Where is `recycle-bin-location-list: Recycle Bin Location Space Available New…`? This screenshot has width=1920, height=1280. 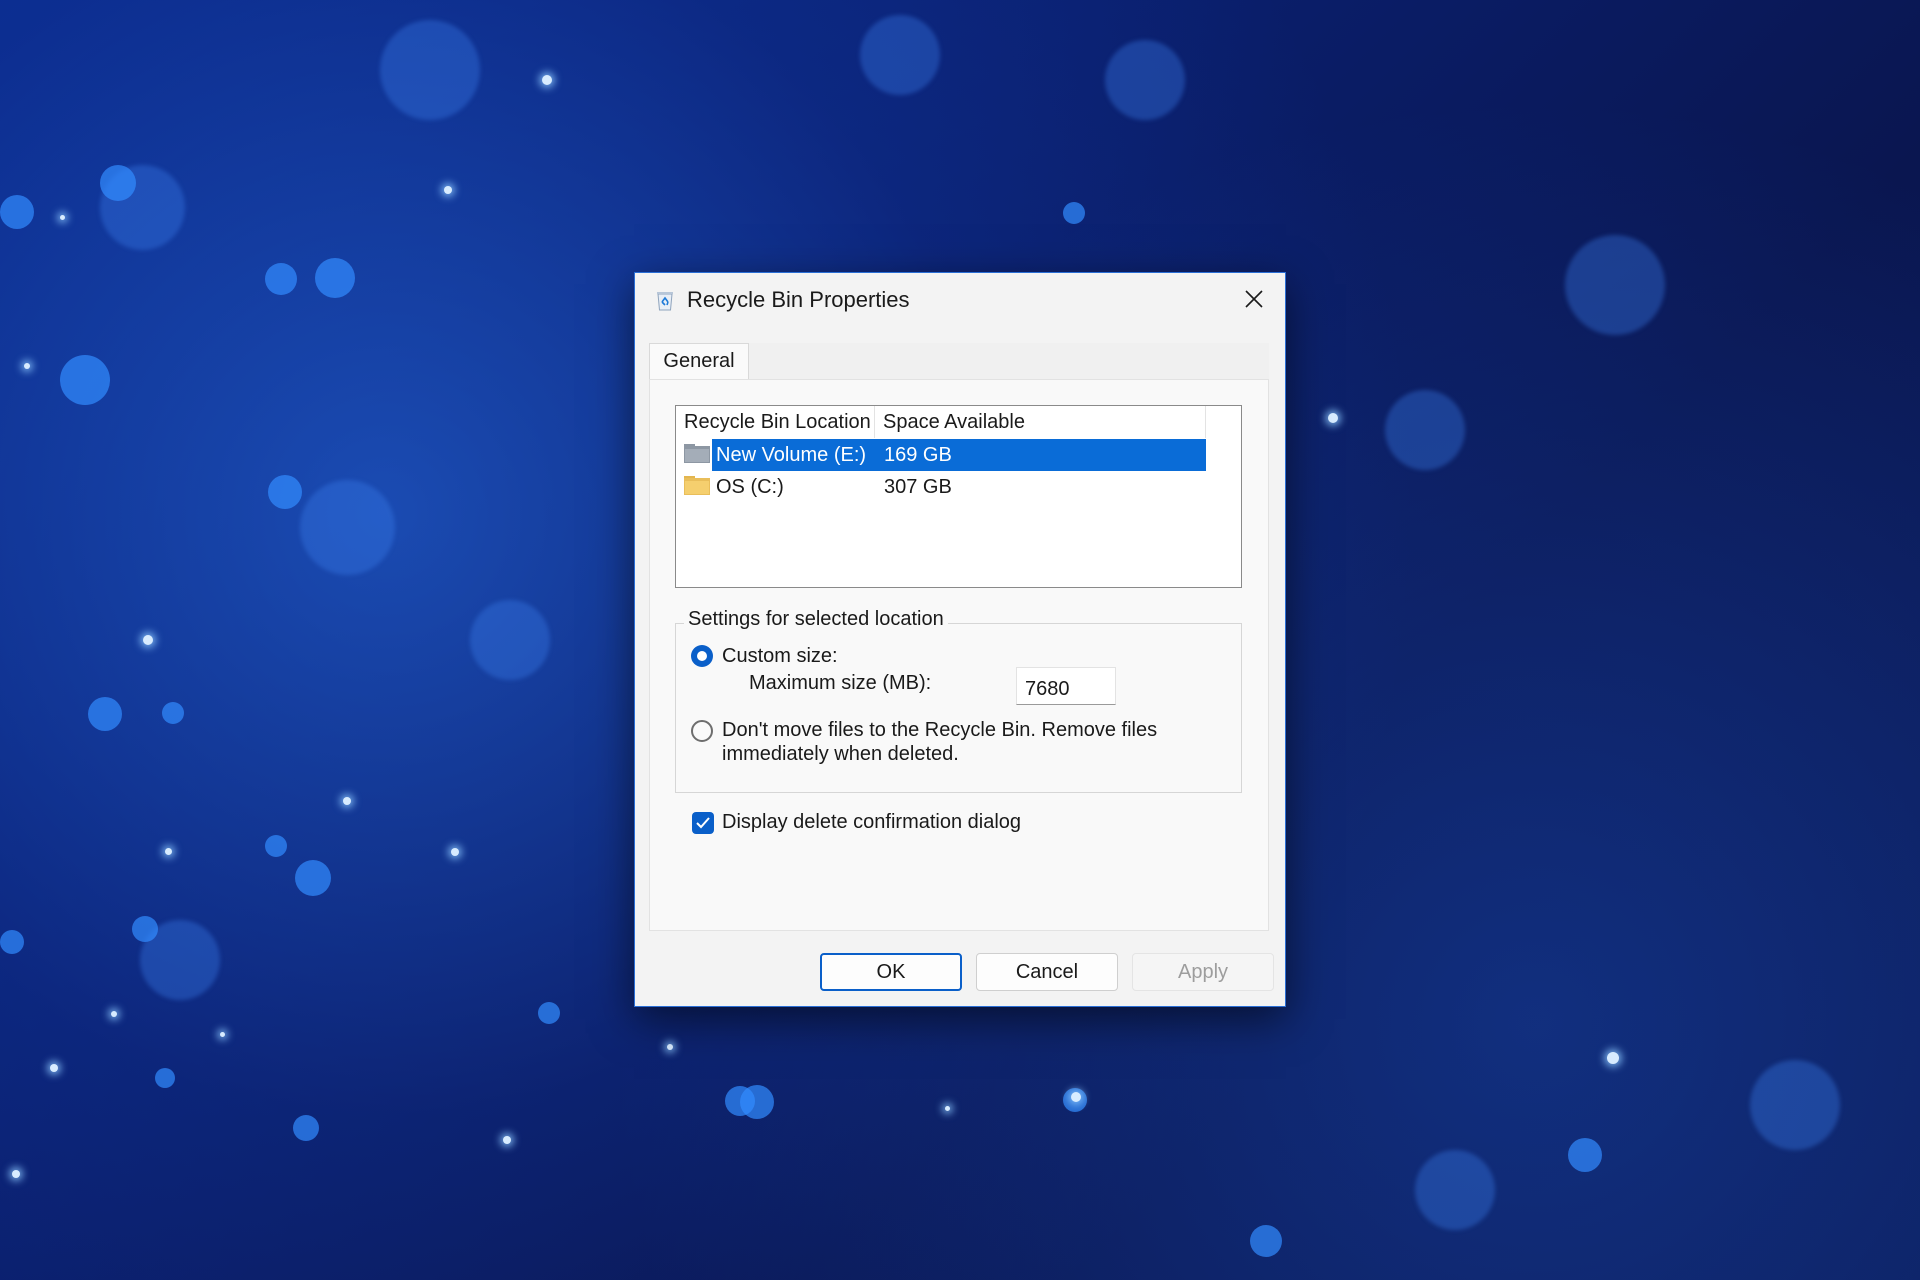 recycle-bin-location-list: Recycle Bin Location Space Available New… is located at coordinates (958, 496).